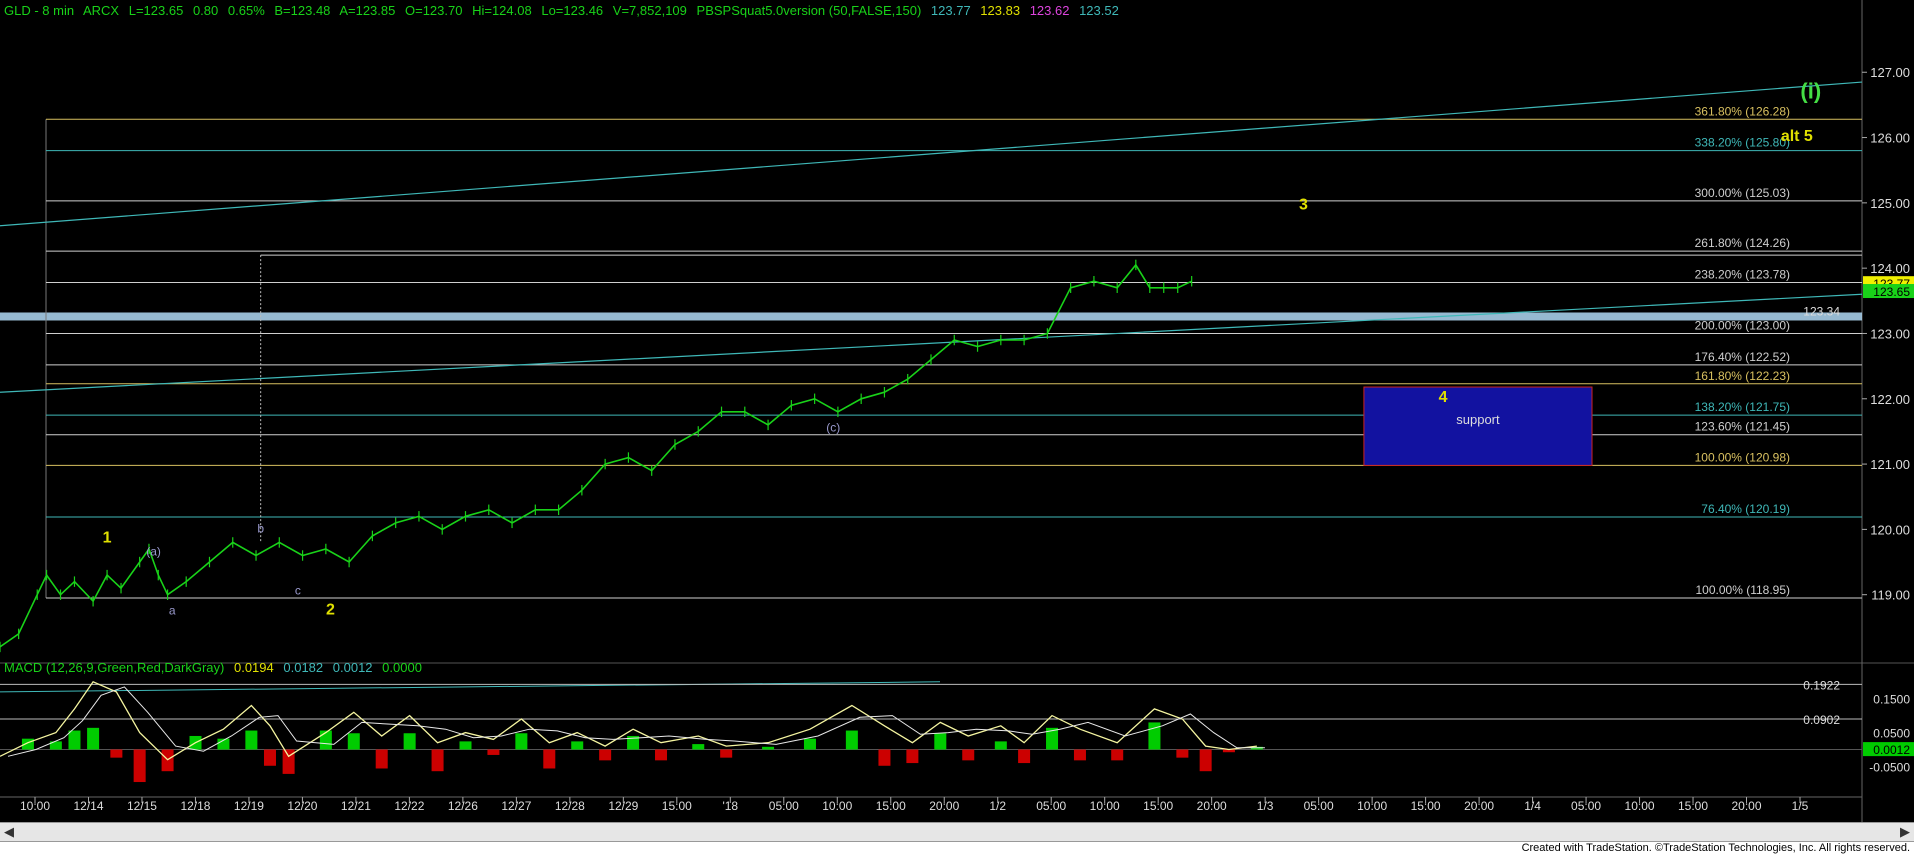  I want to click on scroll-right-arrow-icon: ▶, so click(1905, 832).